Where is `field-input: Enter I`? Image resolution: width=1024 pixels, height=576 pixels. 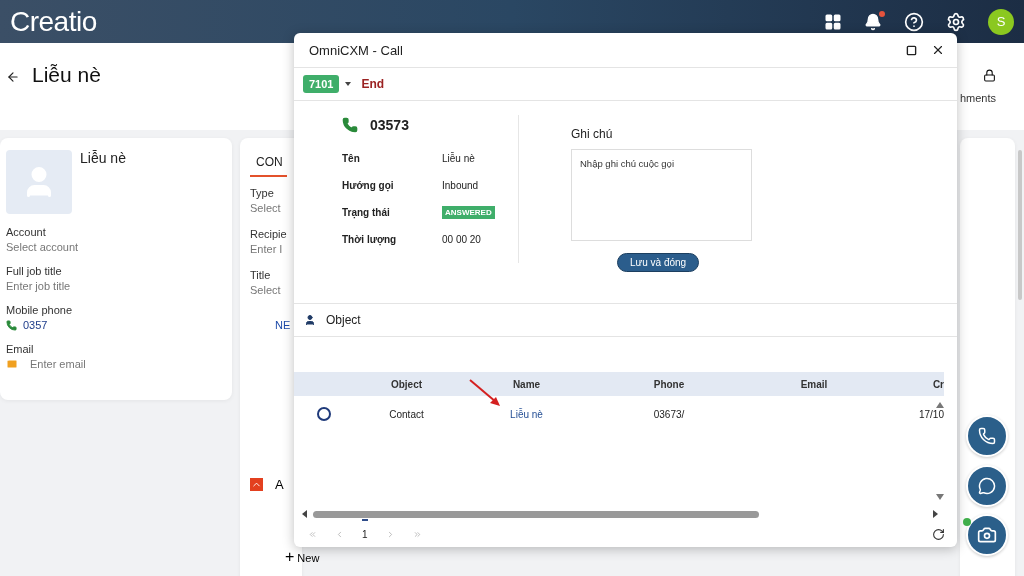
field-input: Enter I is located at coordinates (272, 249).